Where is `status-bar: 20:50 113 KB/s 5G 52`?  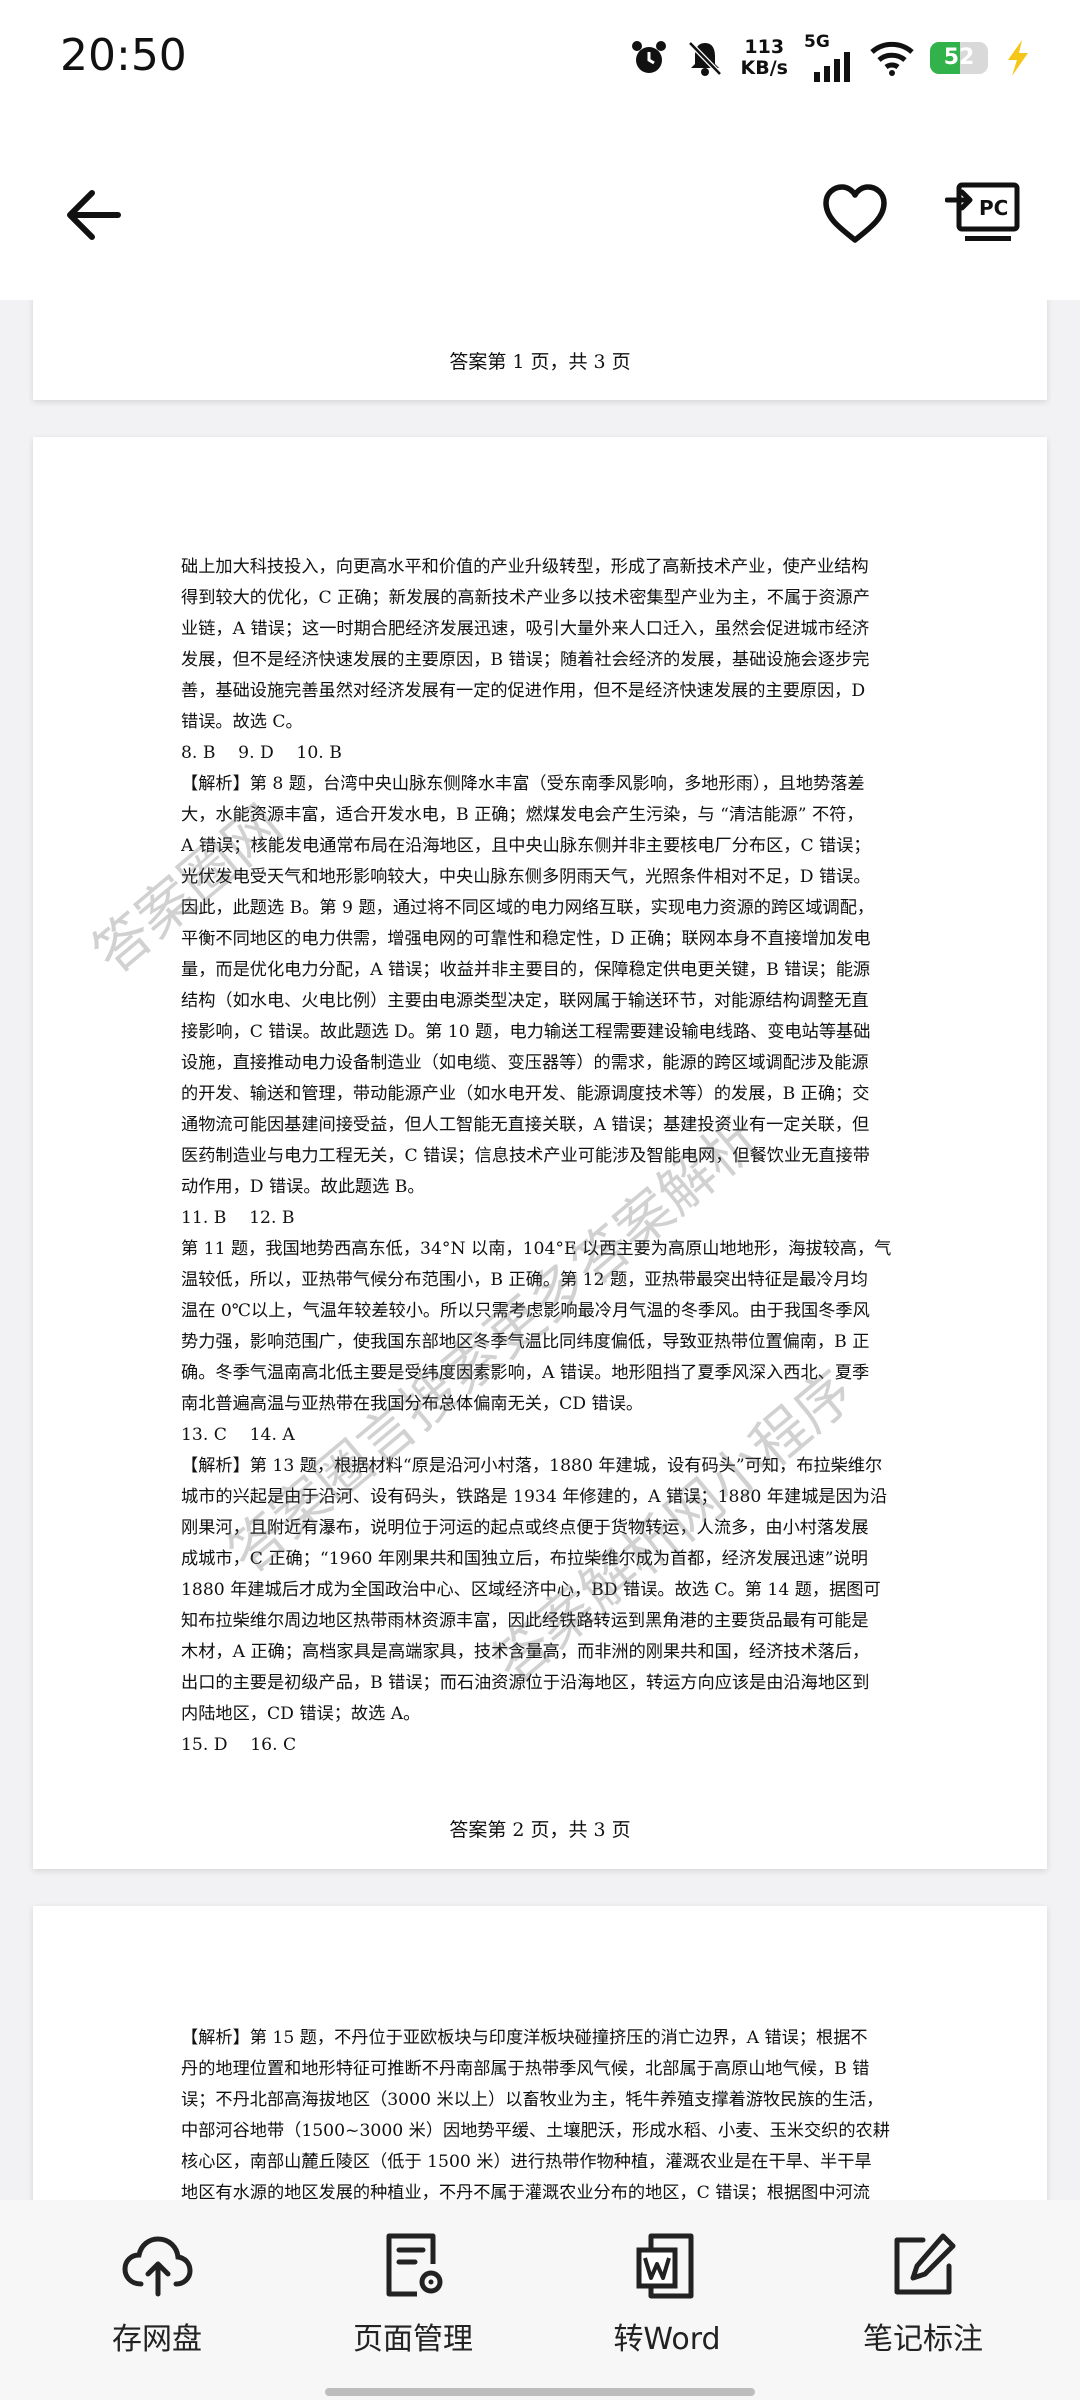 status-bar: 20:50 113 KB/s 5G 52 is located at coordinates (540, 55).